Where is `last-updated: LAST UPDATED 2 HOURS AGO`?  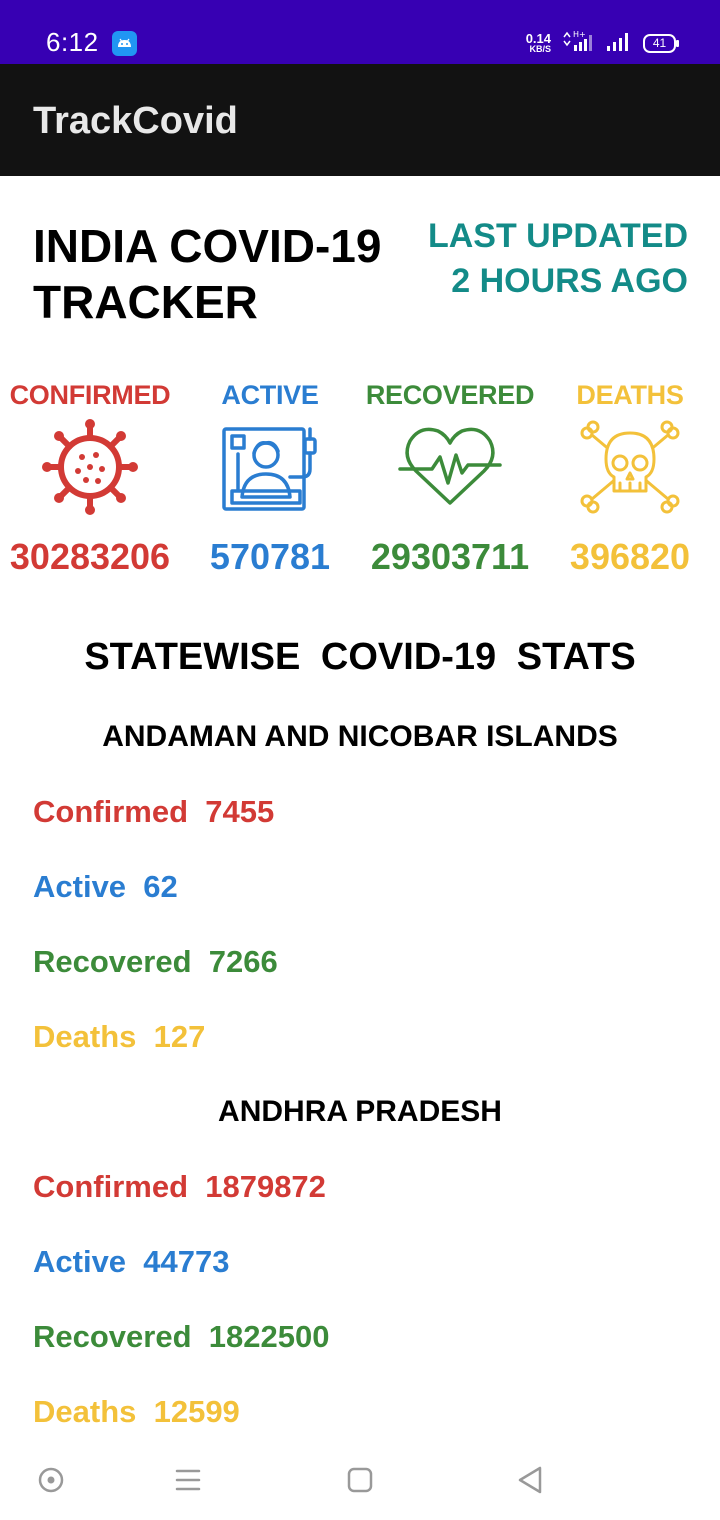
last-updated: LAST UPDATED 2 HOURS AGO is located at coordinates (558, 259).